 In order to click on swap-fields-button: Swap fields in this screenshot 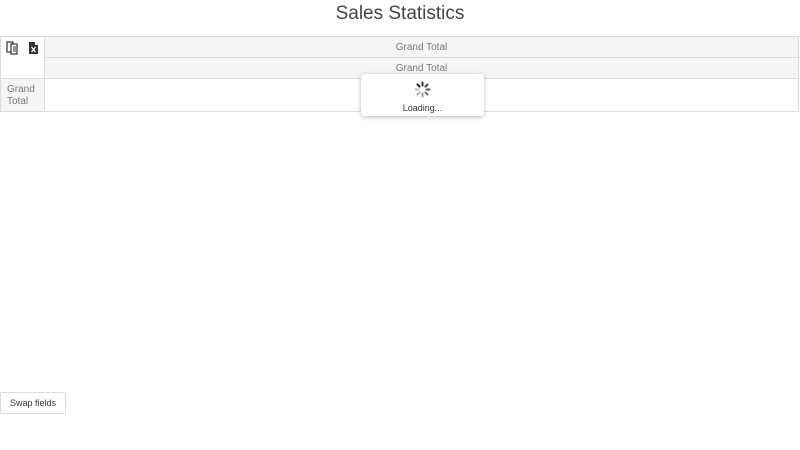, I will do `click(33, 403)`.